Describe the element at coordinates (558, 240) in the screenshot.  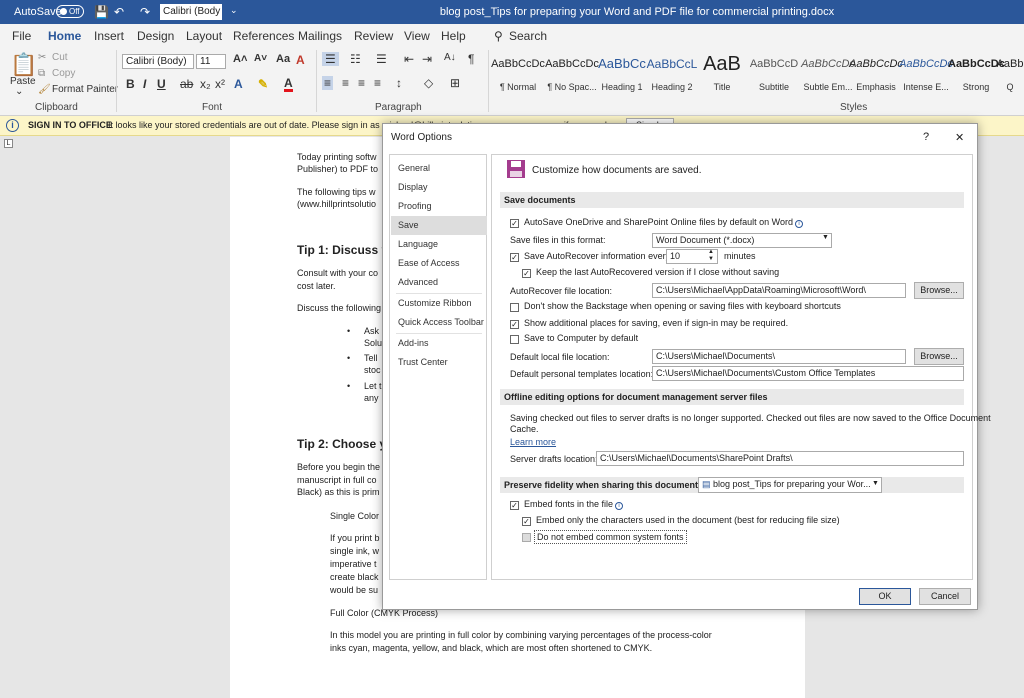
I see `format-label: Save files in this format:` at that location.